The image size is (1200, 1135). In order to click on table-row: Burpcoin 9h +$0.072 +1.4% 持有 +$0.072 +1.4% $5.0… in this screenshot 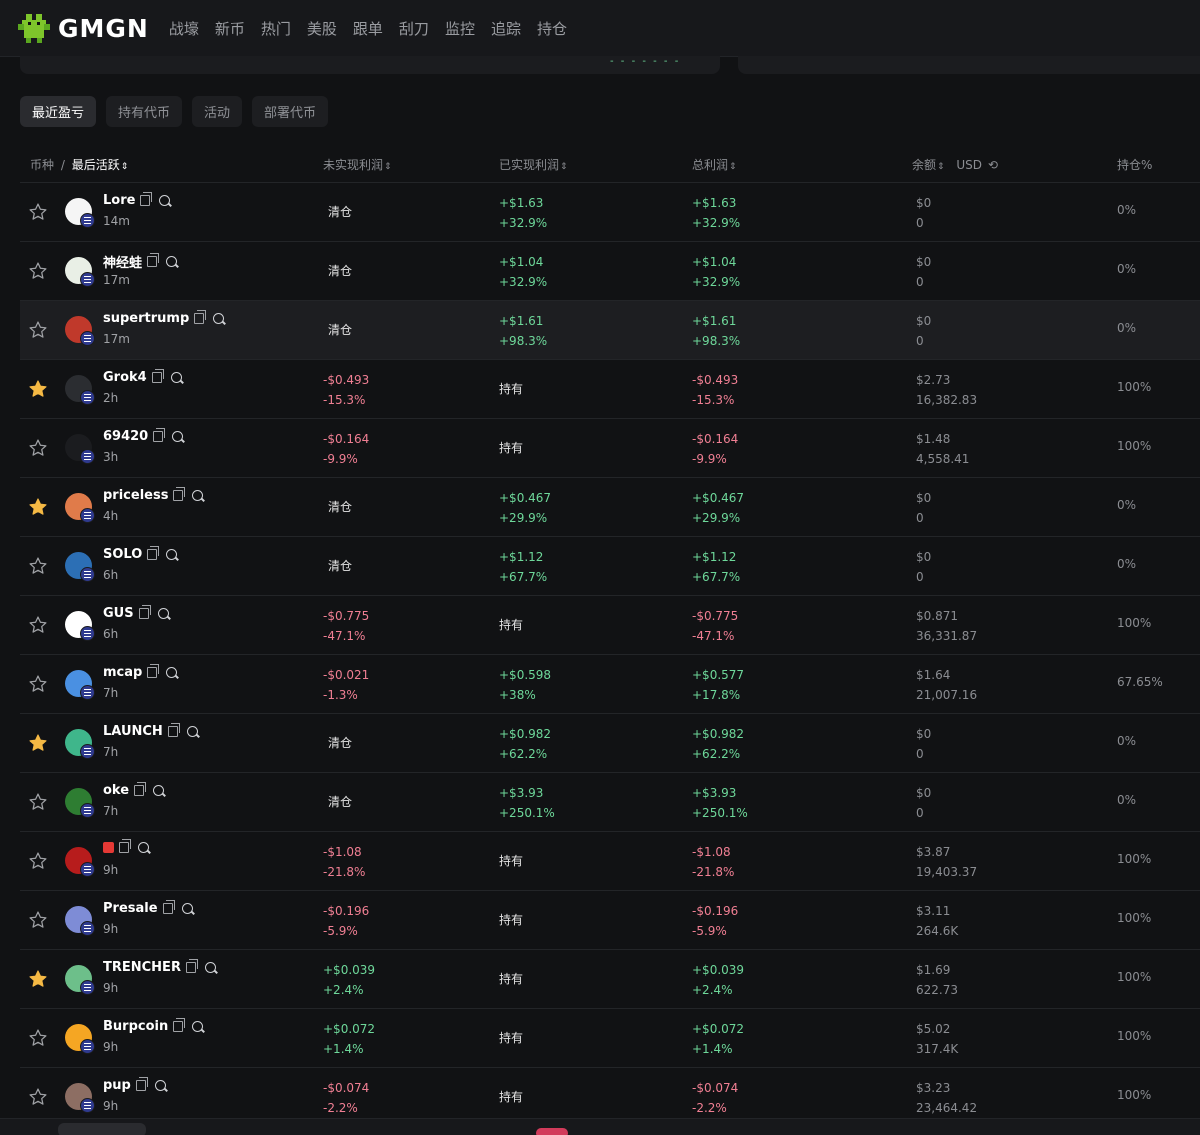, I will do `click(610, 1038)`.